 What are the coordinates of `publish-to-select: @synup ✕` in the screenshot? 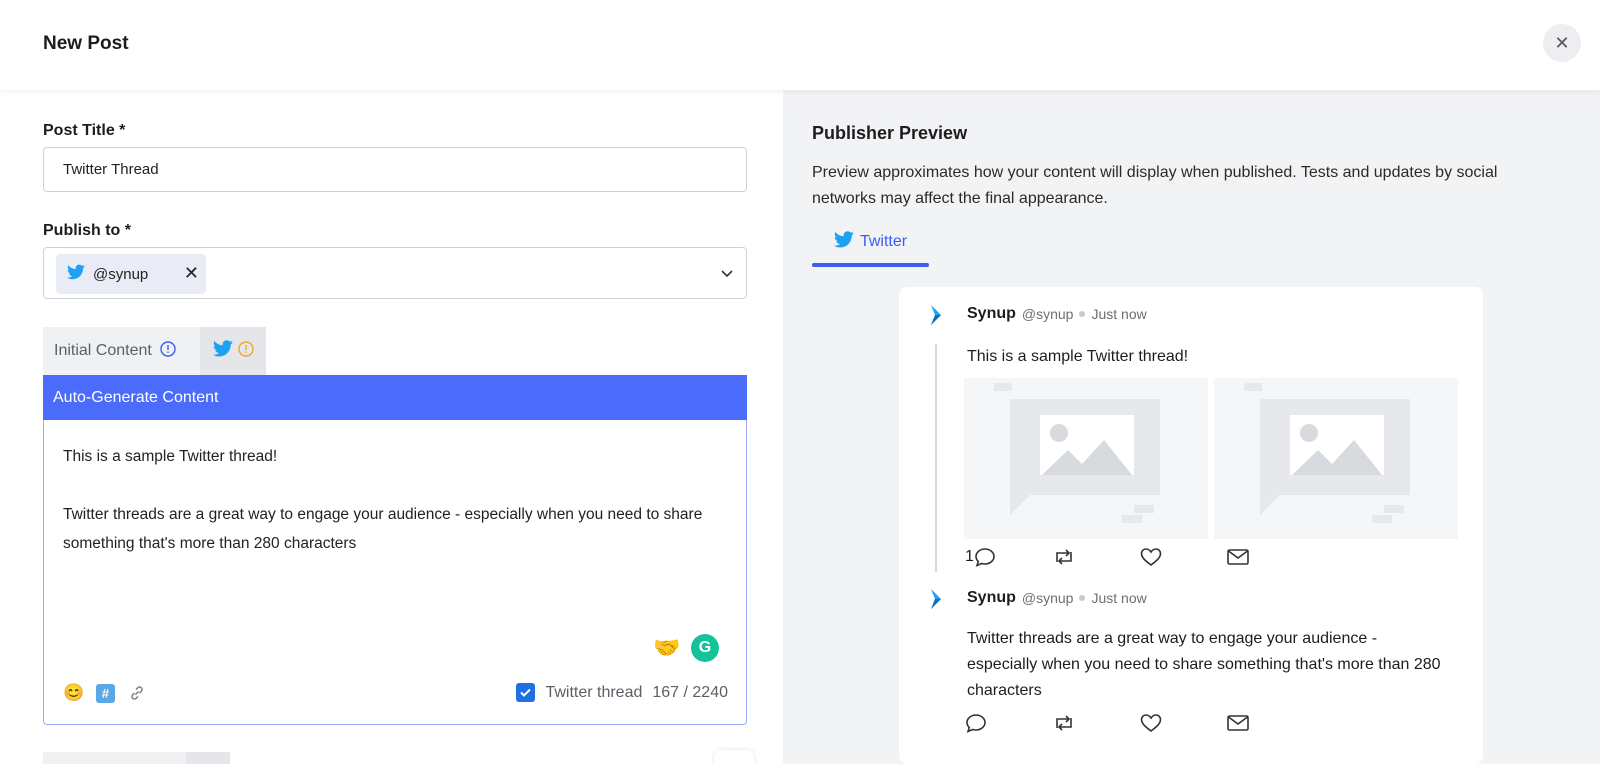 It's located at (395, 273).